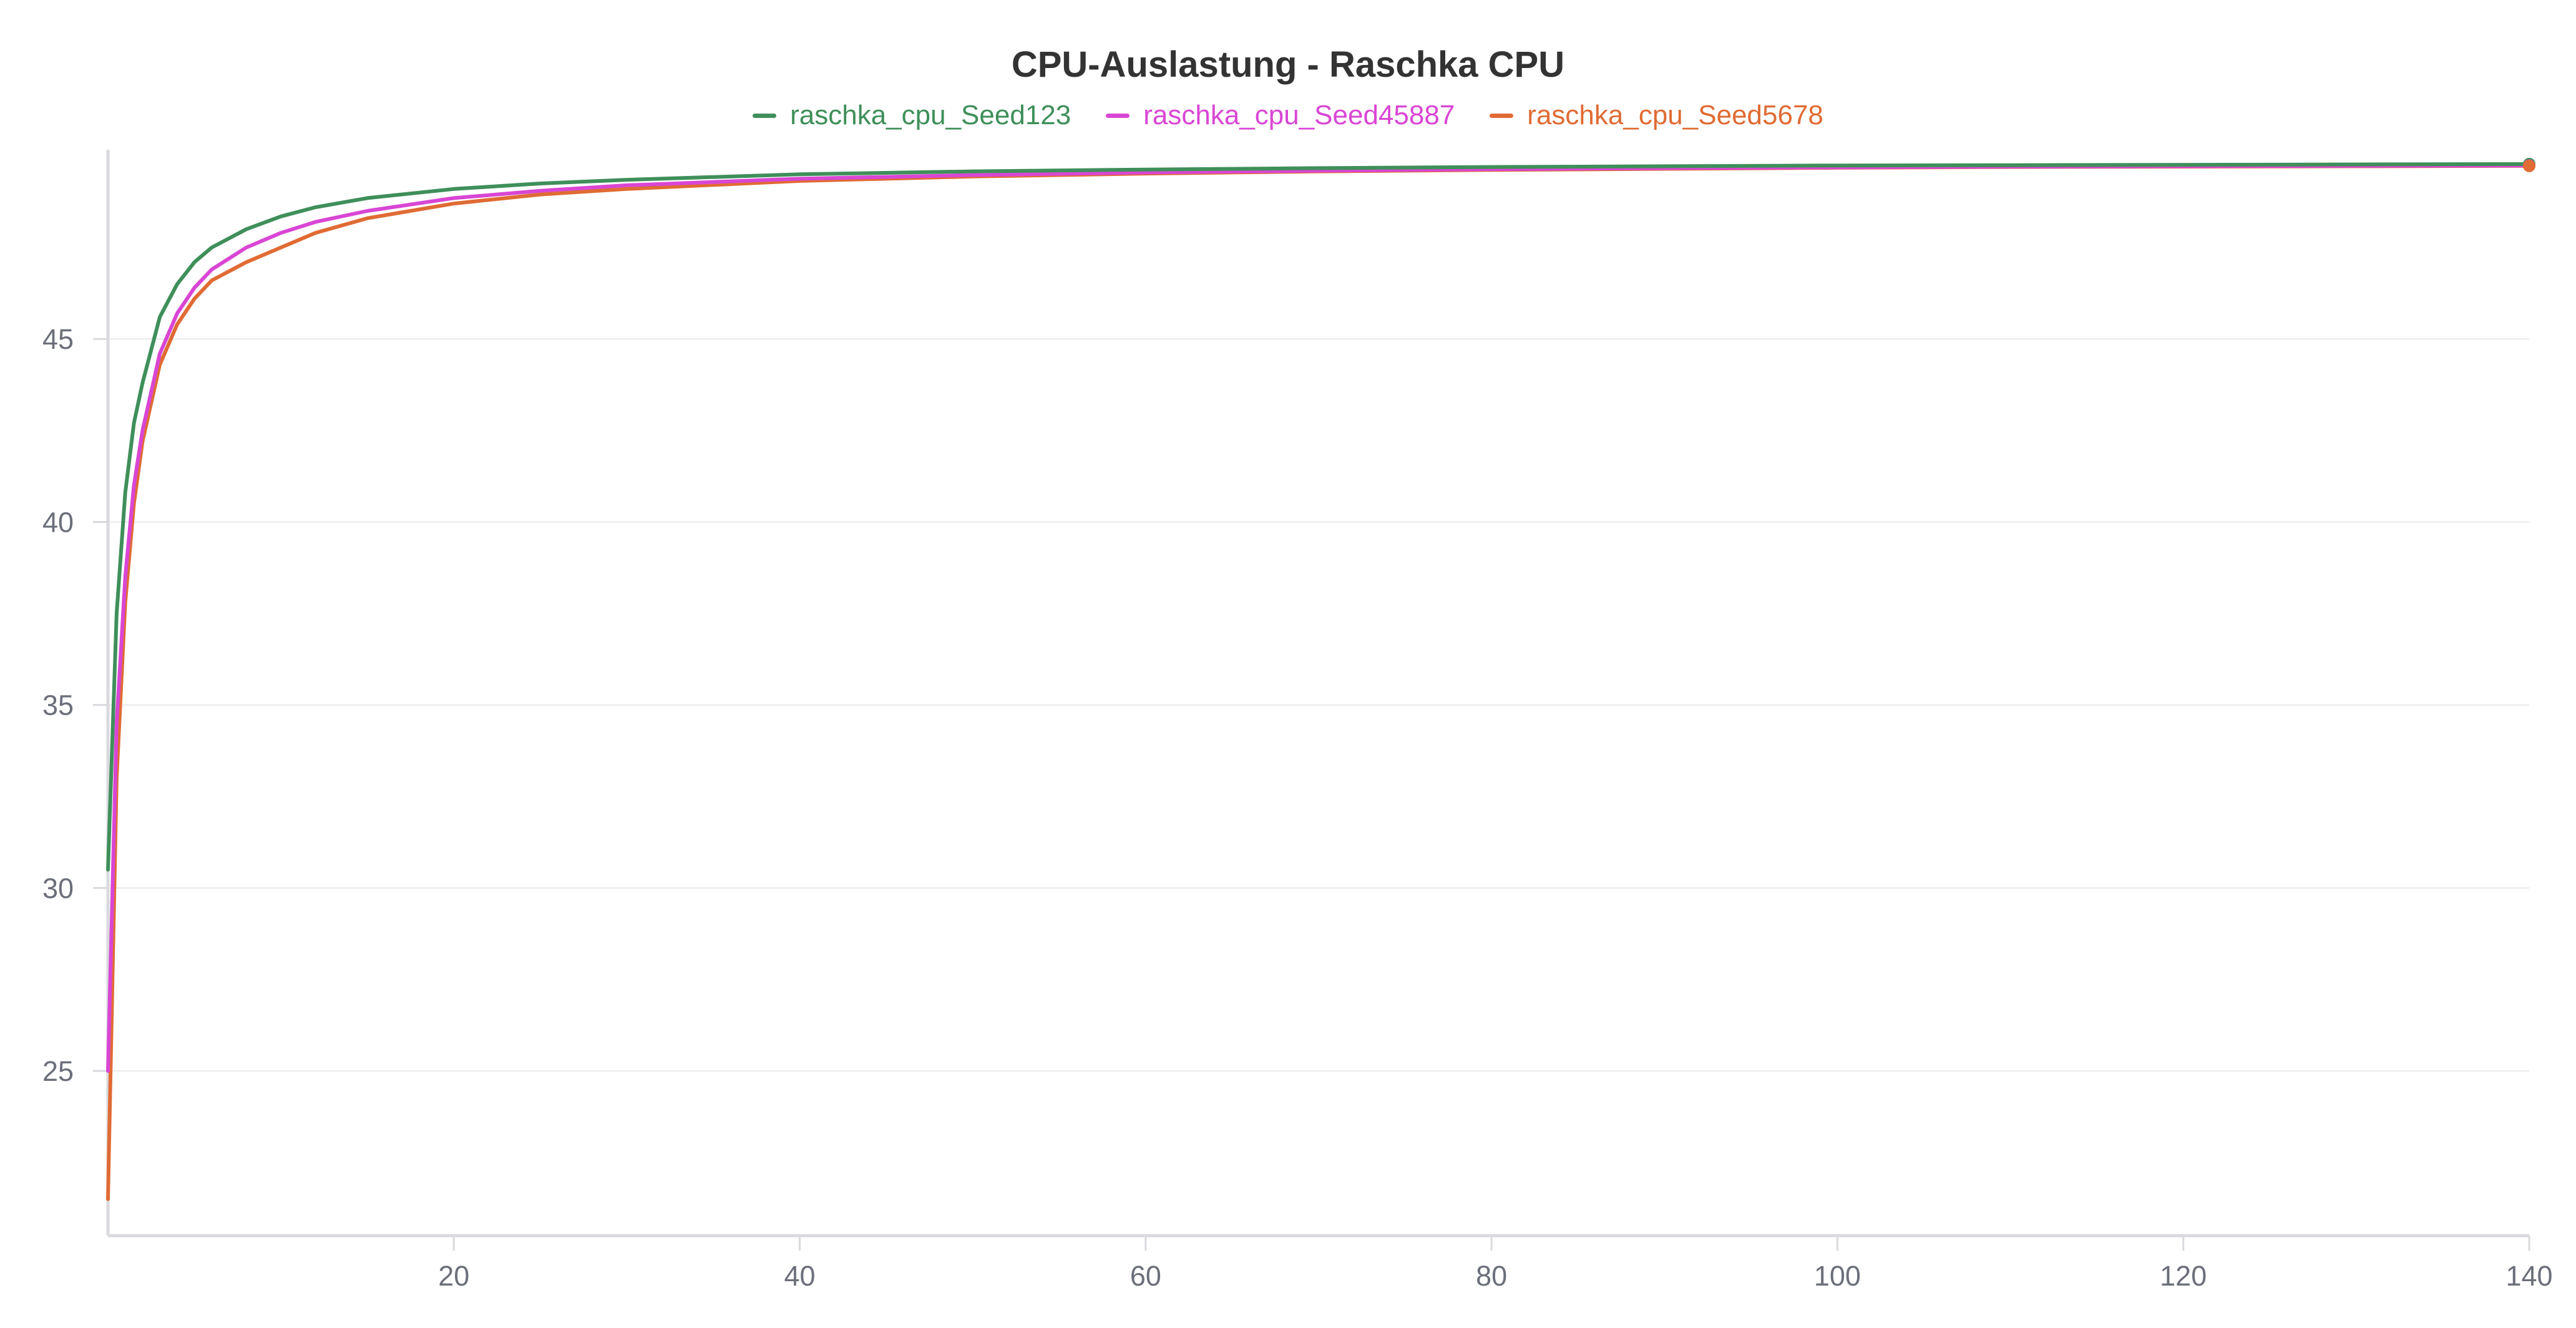 The height and width of the screenshot is (1328, 2576). What do you see at coordinates (1491, 1276) in the screenshot?
I see `x-tick-label-80: 80` at bounding box center [1491, 1276].